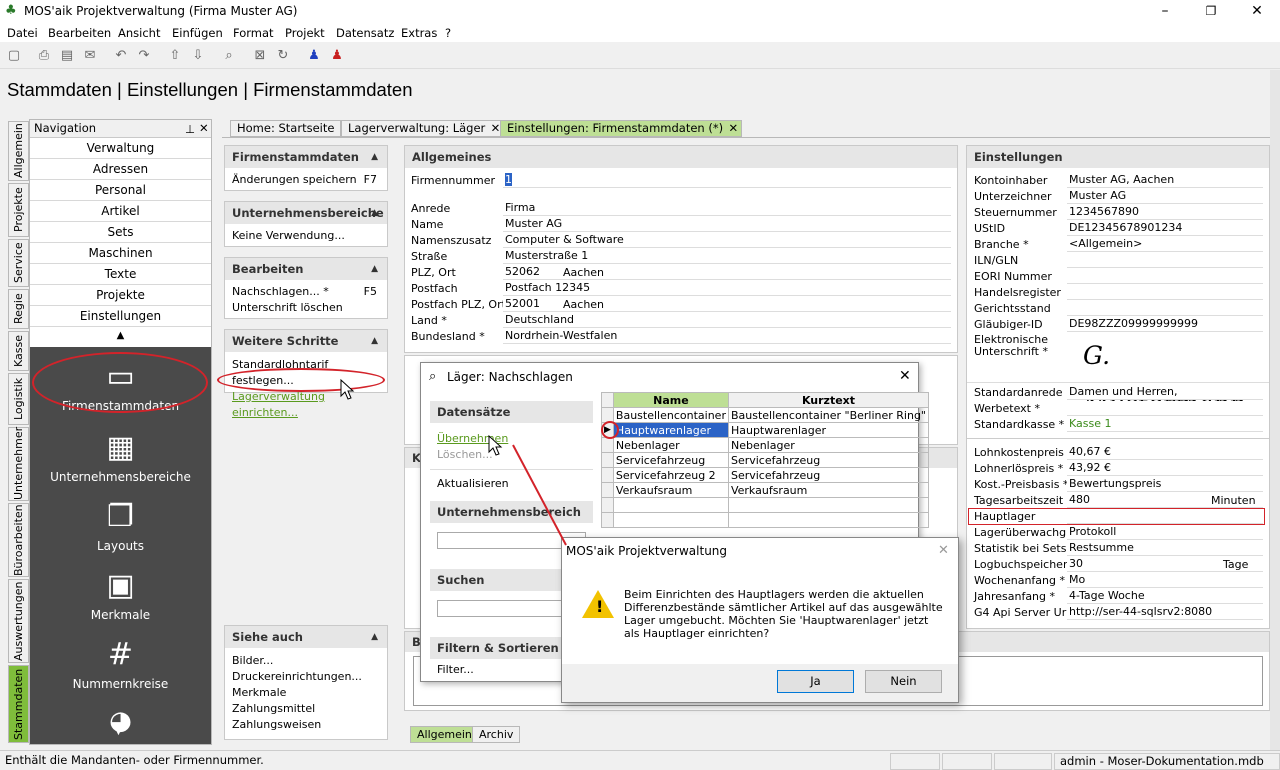 The width and height of the screenshot is (1280, 770). Describe the element at coordinates (453, 462) in the screenshot. I see `annotation-arrow` at that location.